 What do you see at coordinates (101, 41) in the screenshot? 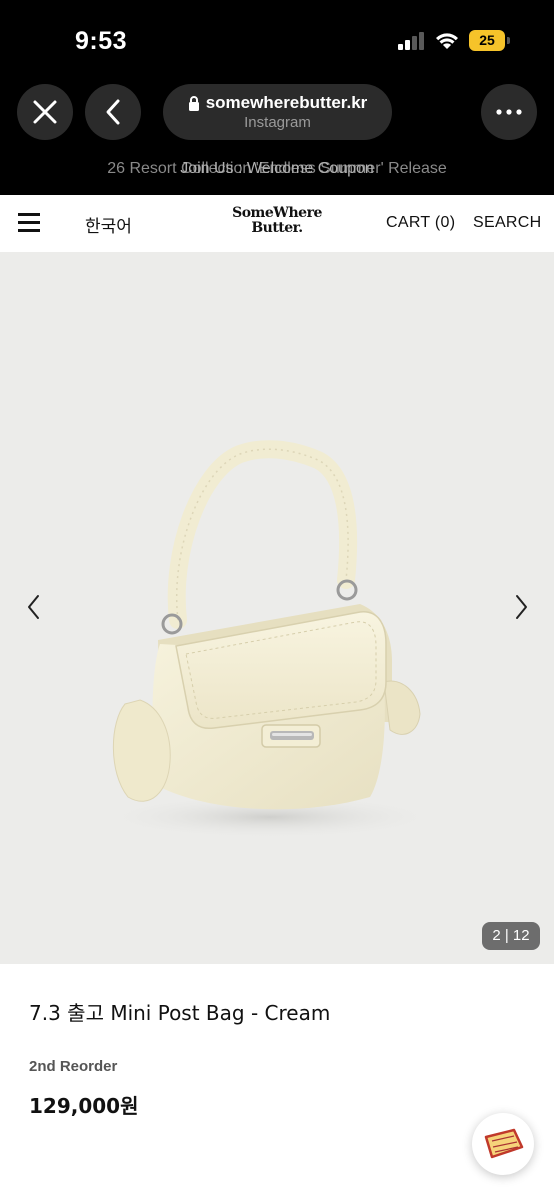
I see `status-time: 9:53` at bounding box center [101, 41].